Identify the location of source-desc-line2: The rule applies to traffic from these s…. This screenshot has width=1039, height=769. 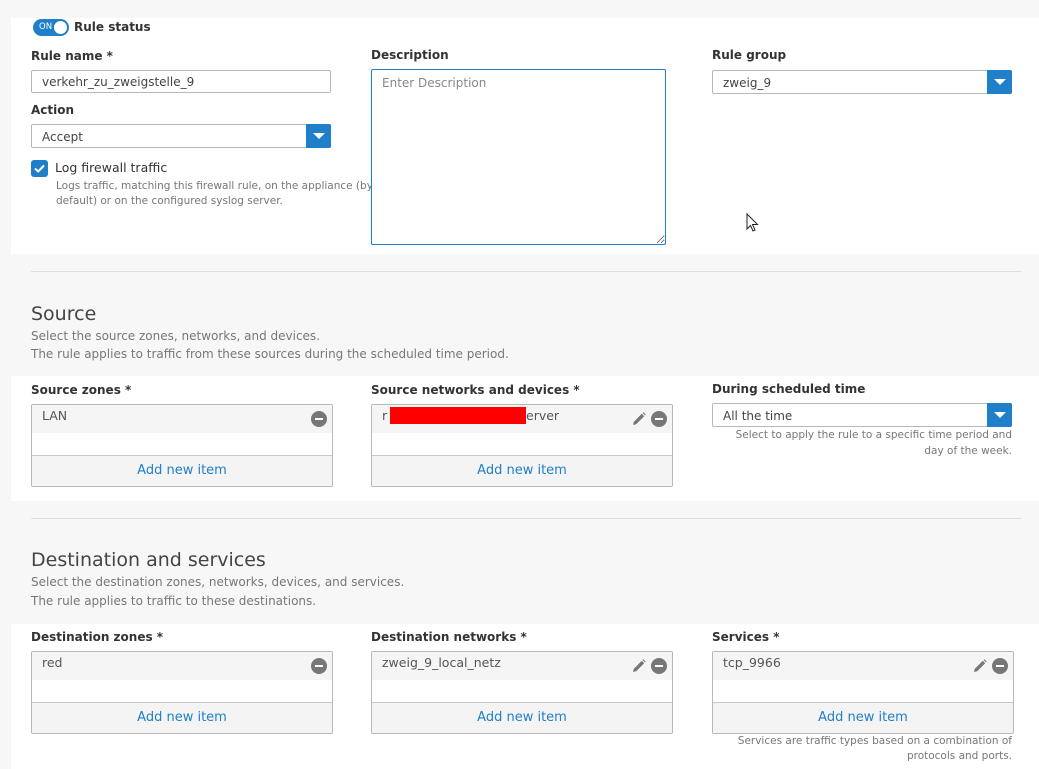
(270, 354).